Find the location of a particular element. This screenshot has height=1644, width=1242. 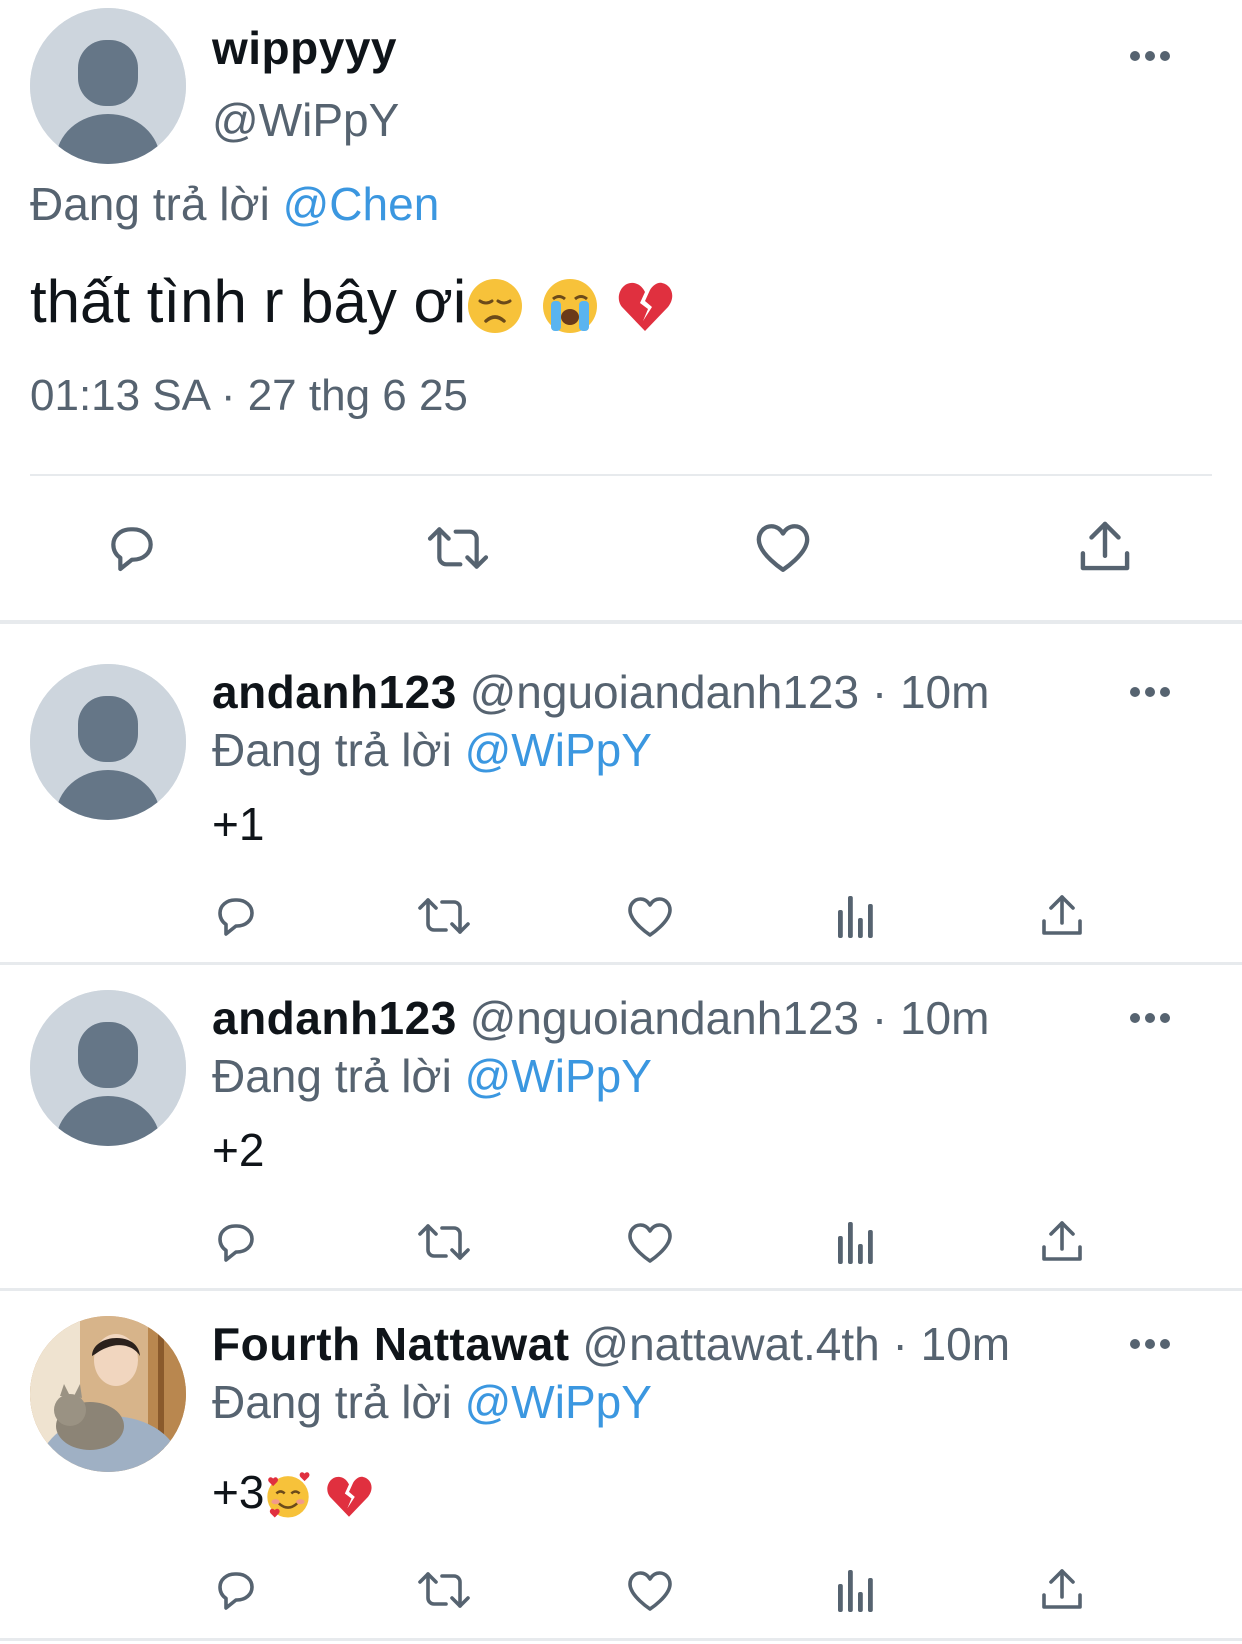

timestamp: 01:13 SA · 27 thg 6 25 is located at coordinates (249, 396).